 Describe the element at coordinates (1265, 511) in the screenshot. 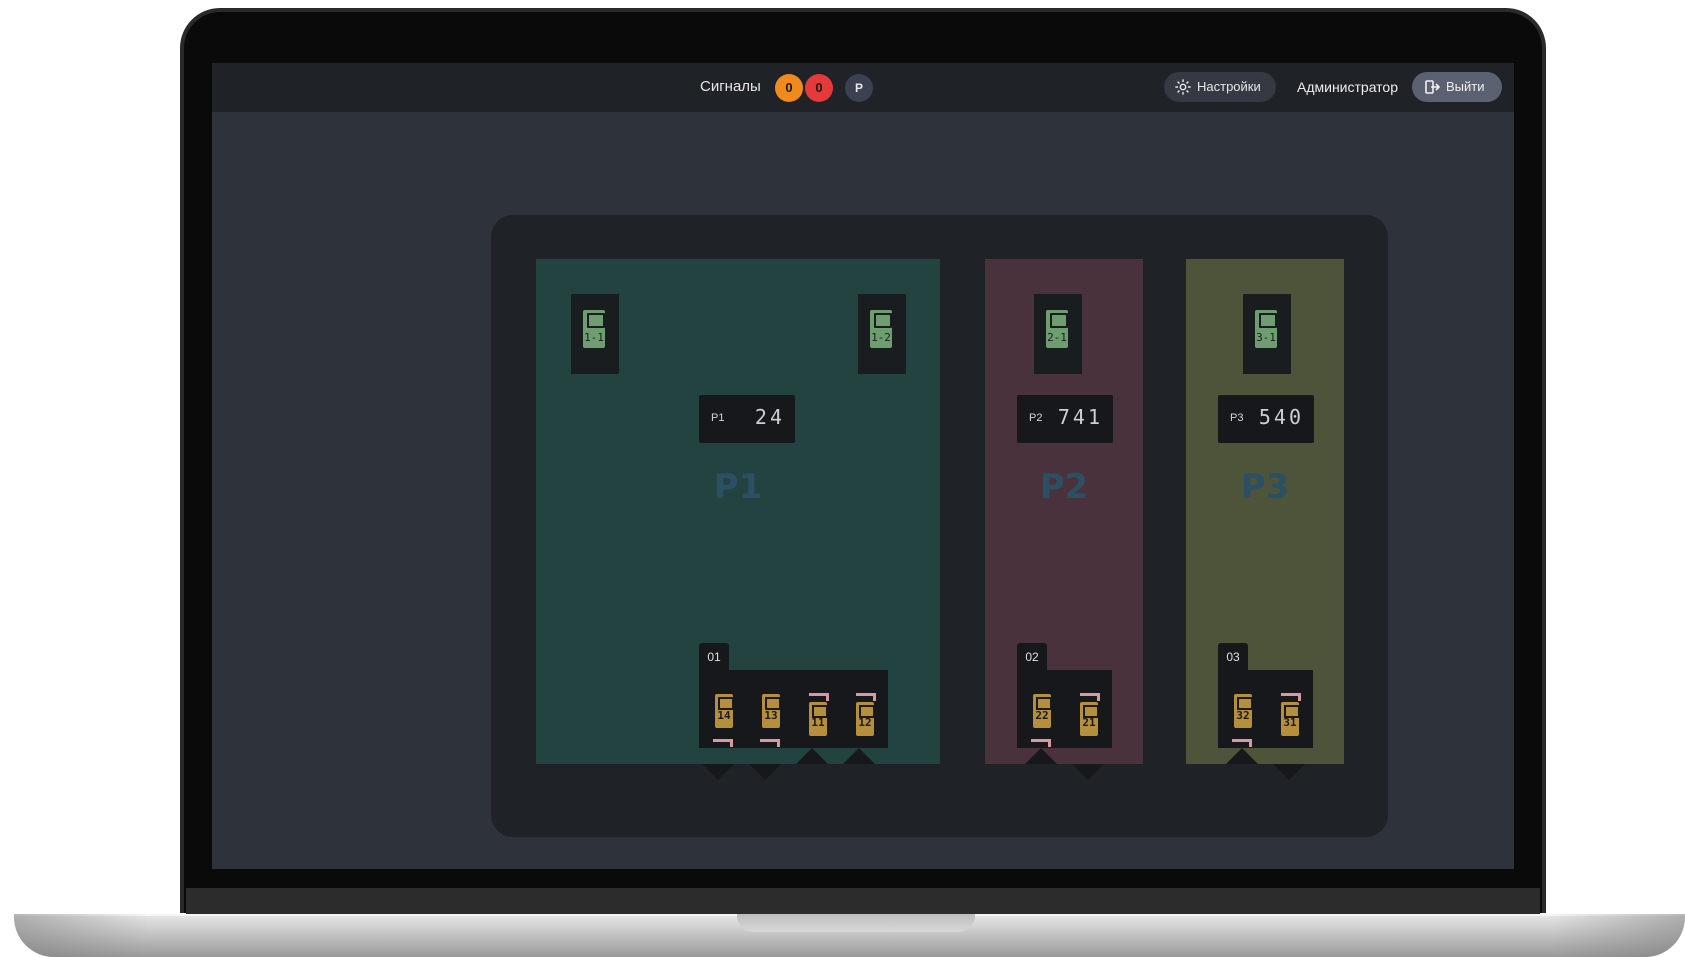

I see `room-p3: 3-1 P3 540 P3 03 32 31` at that location.